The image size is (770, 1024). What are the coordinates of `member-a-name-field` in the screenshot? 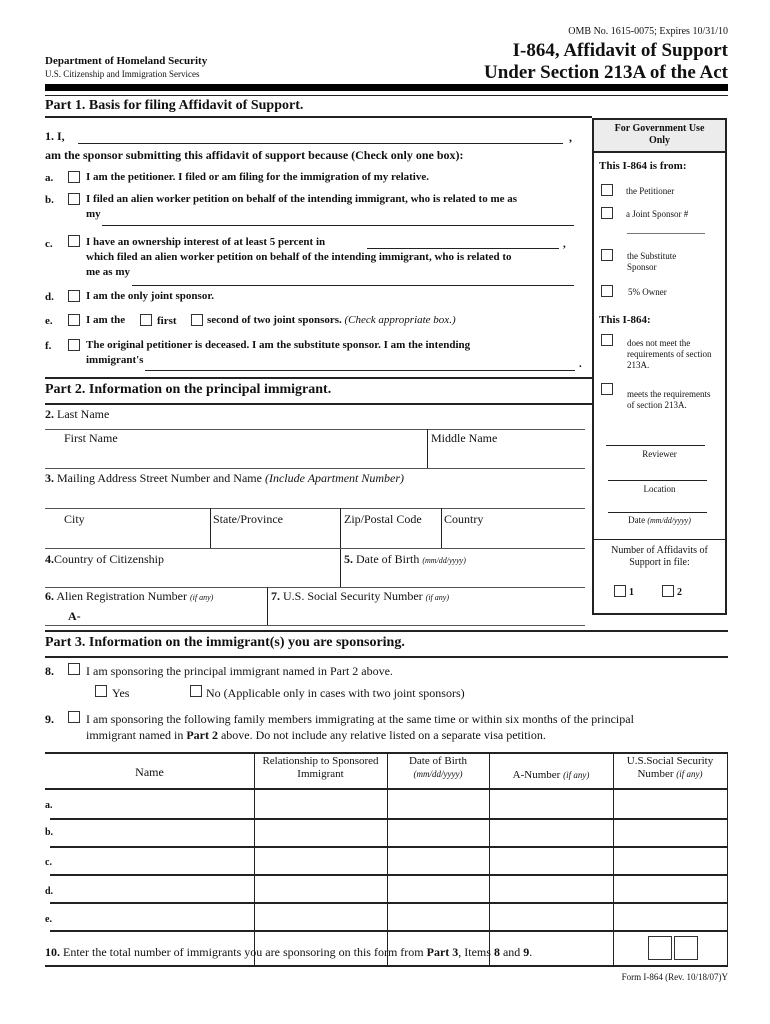 It's located at (155, 803).